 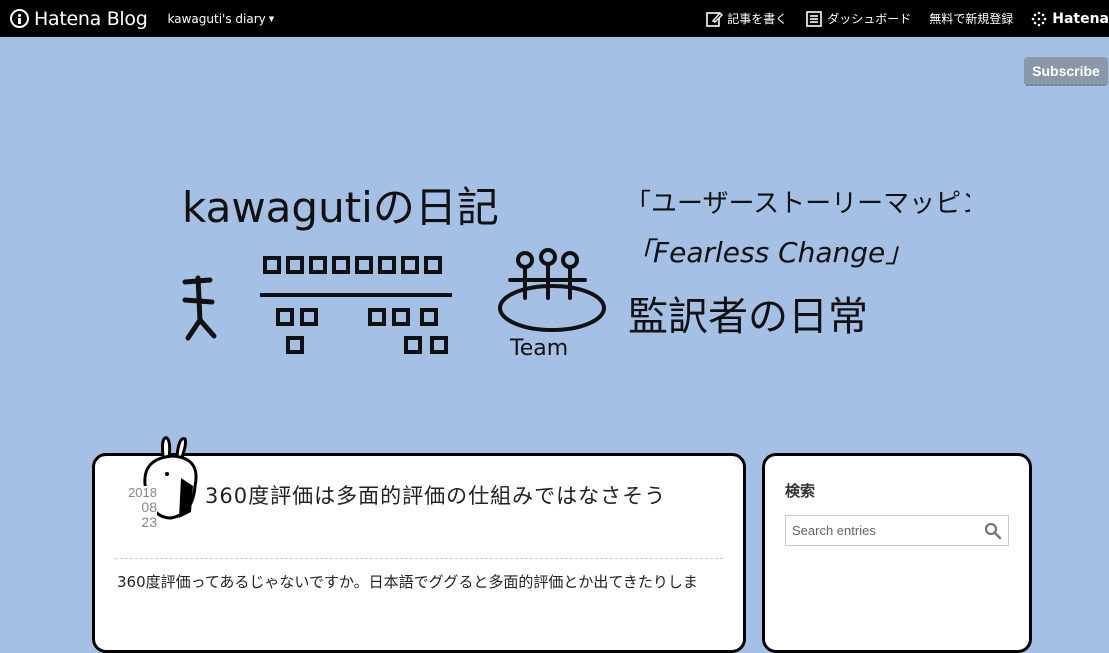 What do you see at coordinates (149, 507) in the screenshot?
I see `date-month: 08` at bounding box center [149, 507].